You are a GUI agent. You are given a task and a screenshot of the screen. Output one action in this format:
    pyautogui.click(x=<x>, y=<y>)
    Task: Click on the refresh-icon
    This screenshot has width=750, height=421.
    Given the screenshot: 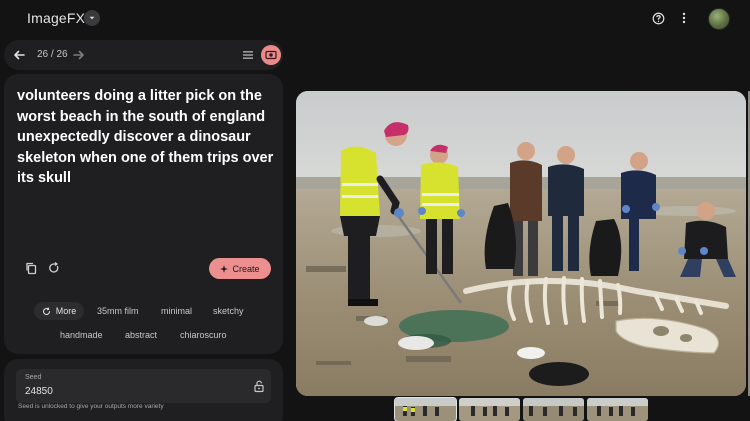 What is the action you would take?
    pyautogui.click(x=46, y=310)
    